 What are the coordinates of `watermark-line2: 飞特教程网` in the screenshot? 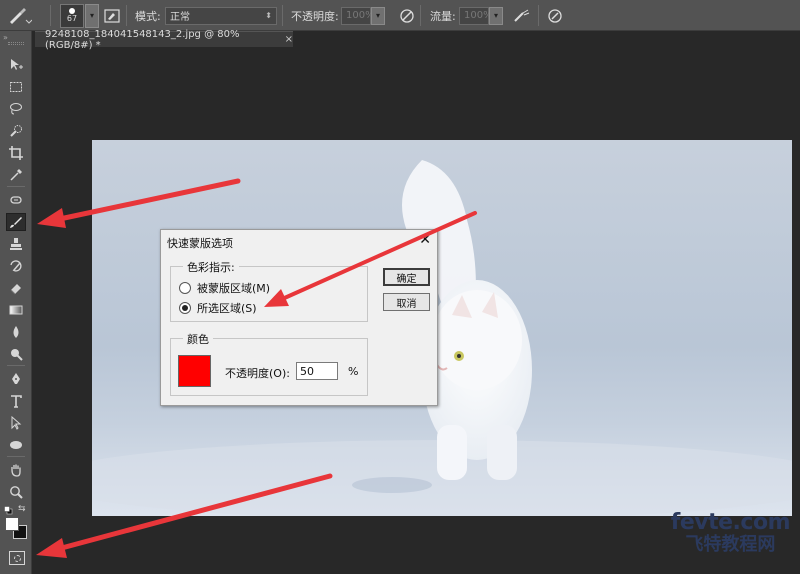 It's located at (730, 544).